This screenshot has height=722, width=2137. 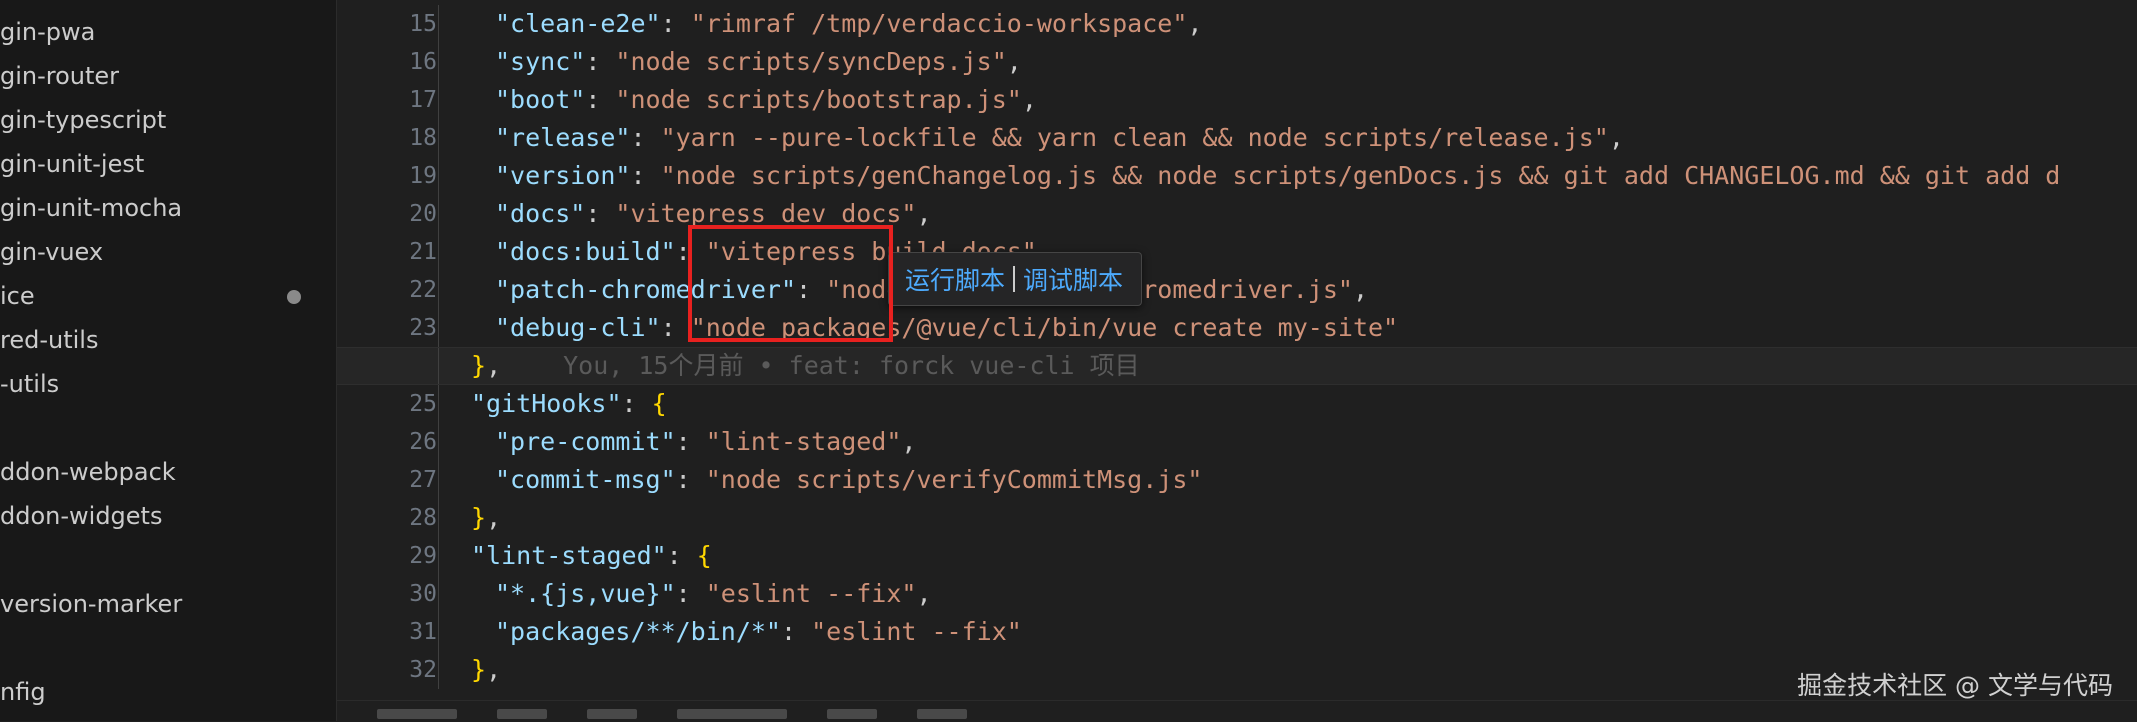 I want to click on code-token: "debug-cli", so click(x=578, y=327).